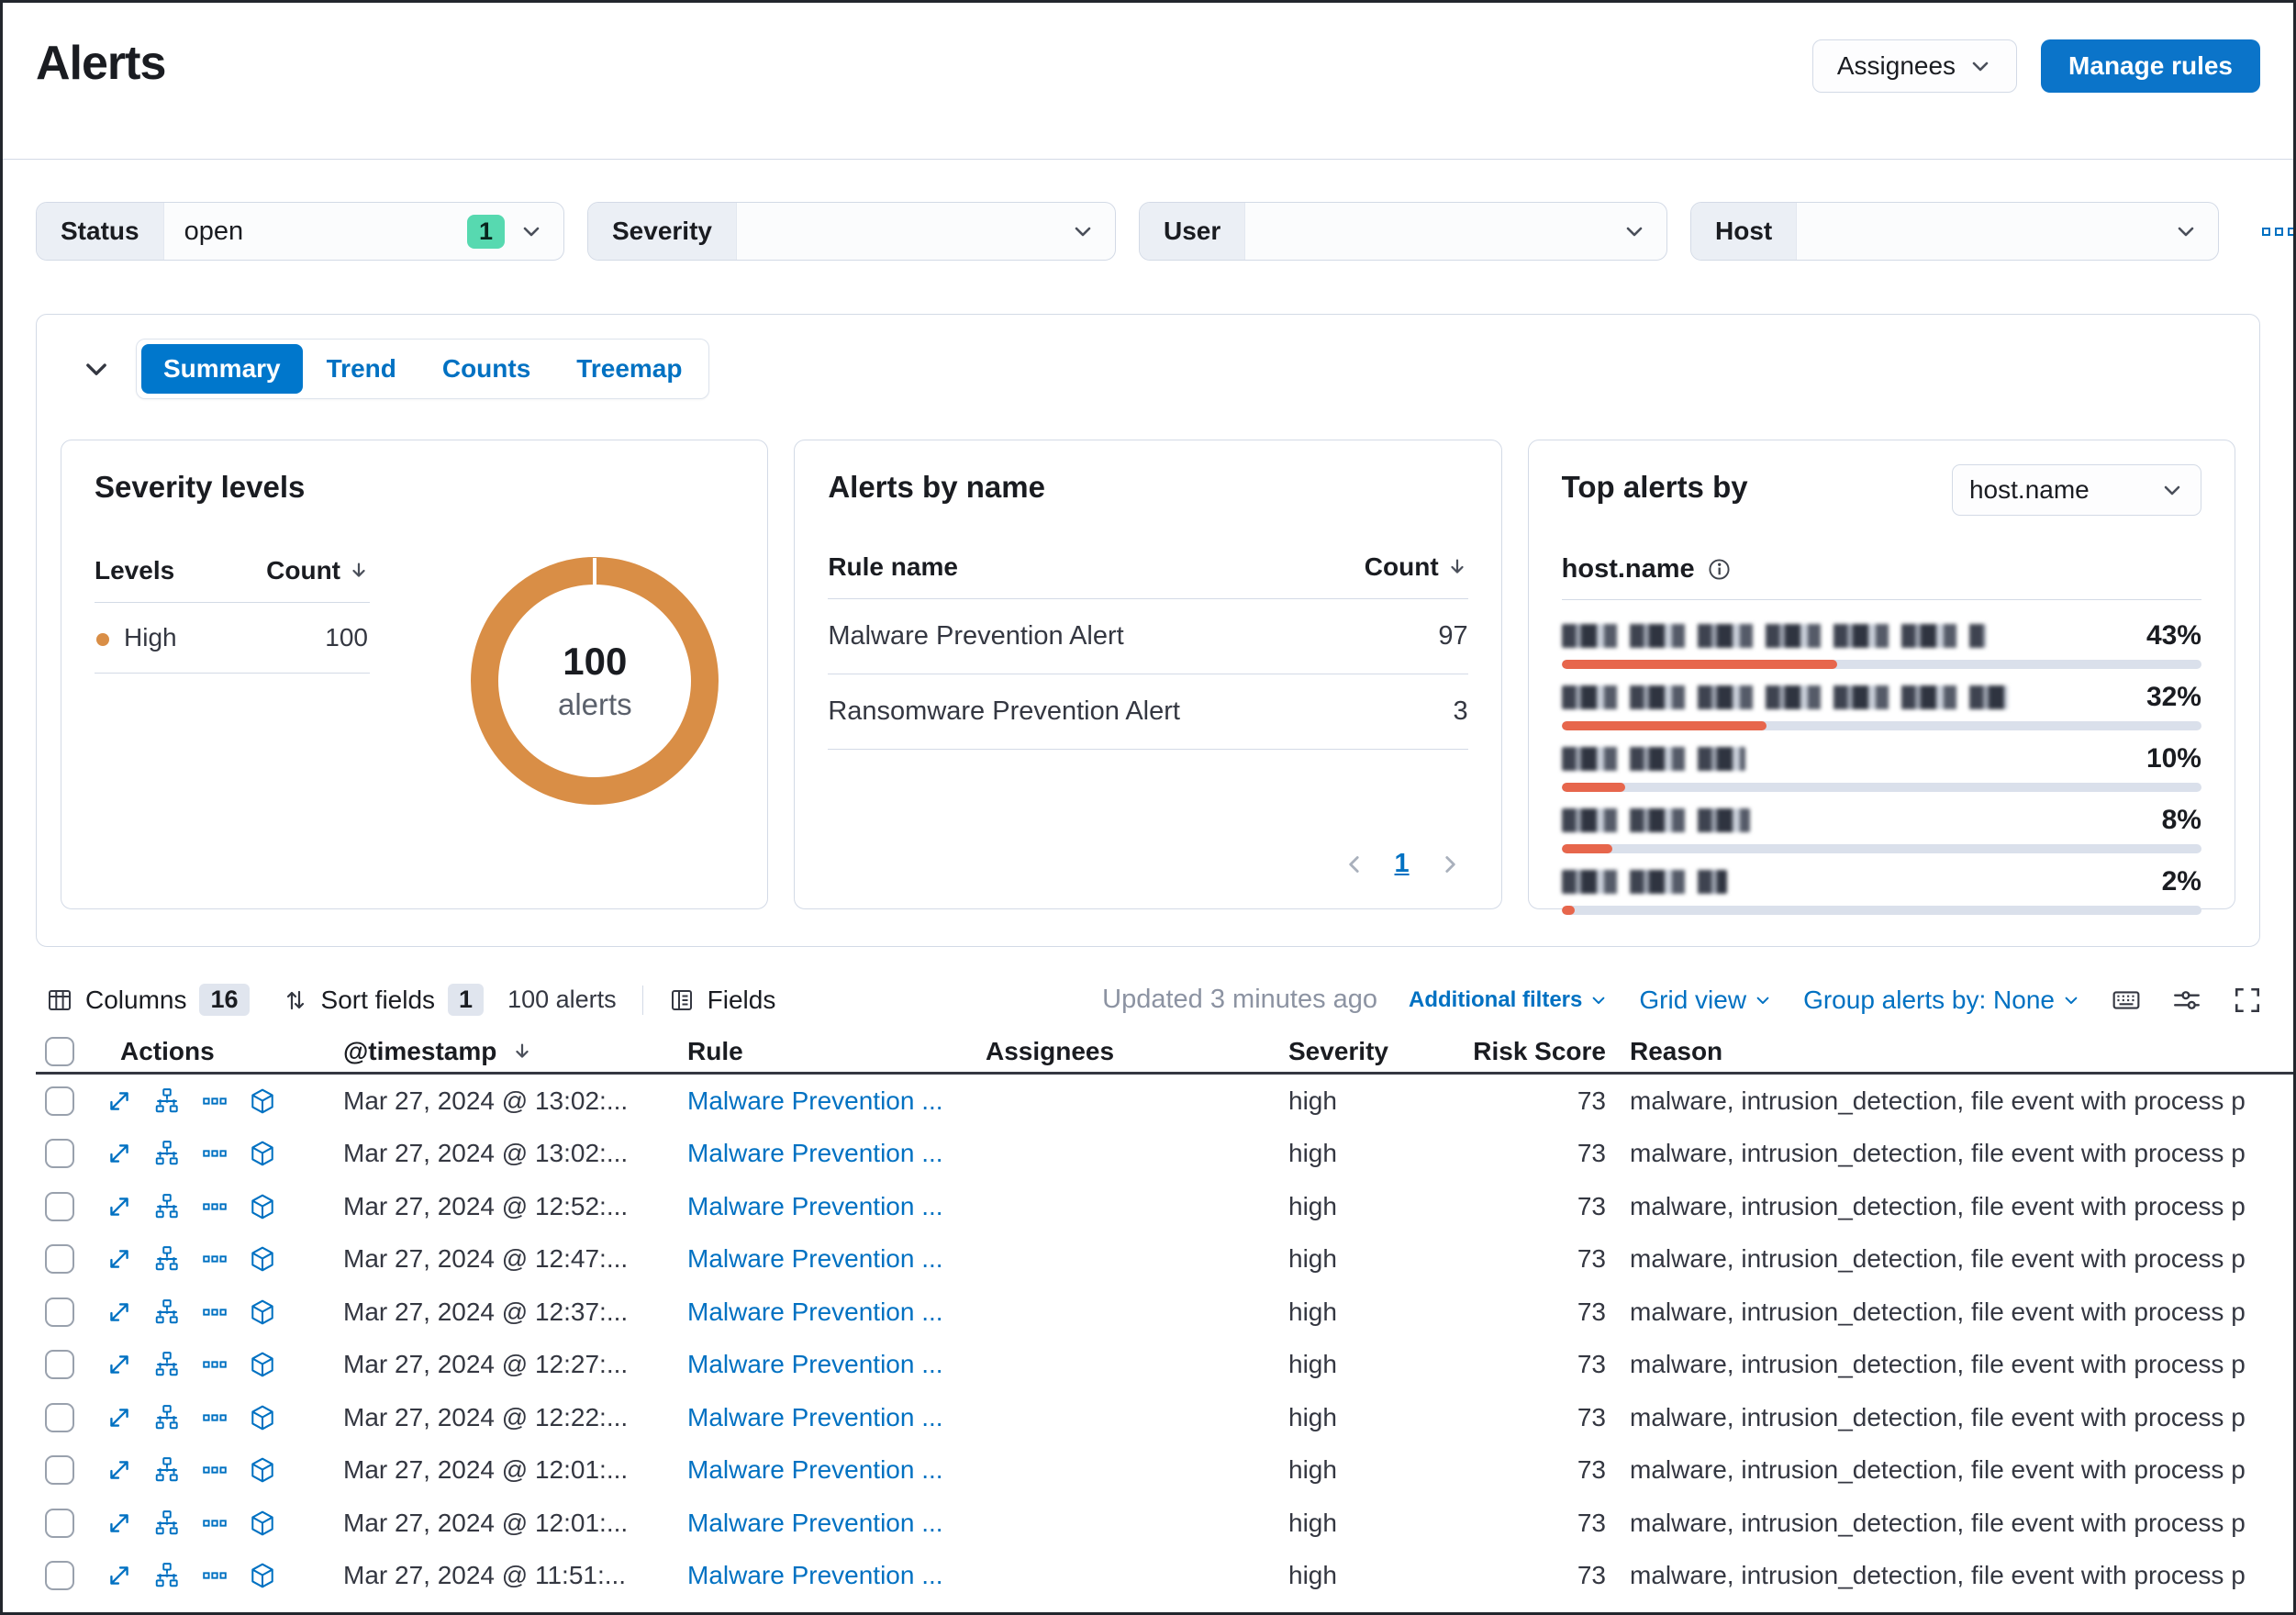  I want to click on prev-page-icon, so click(1354, 864).